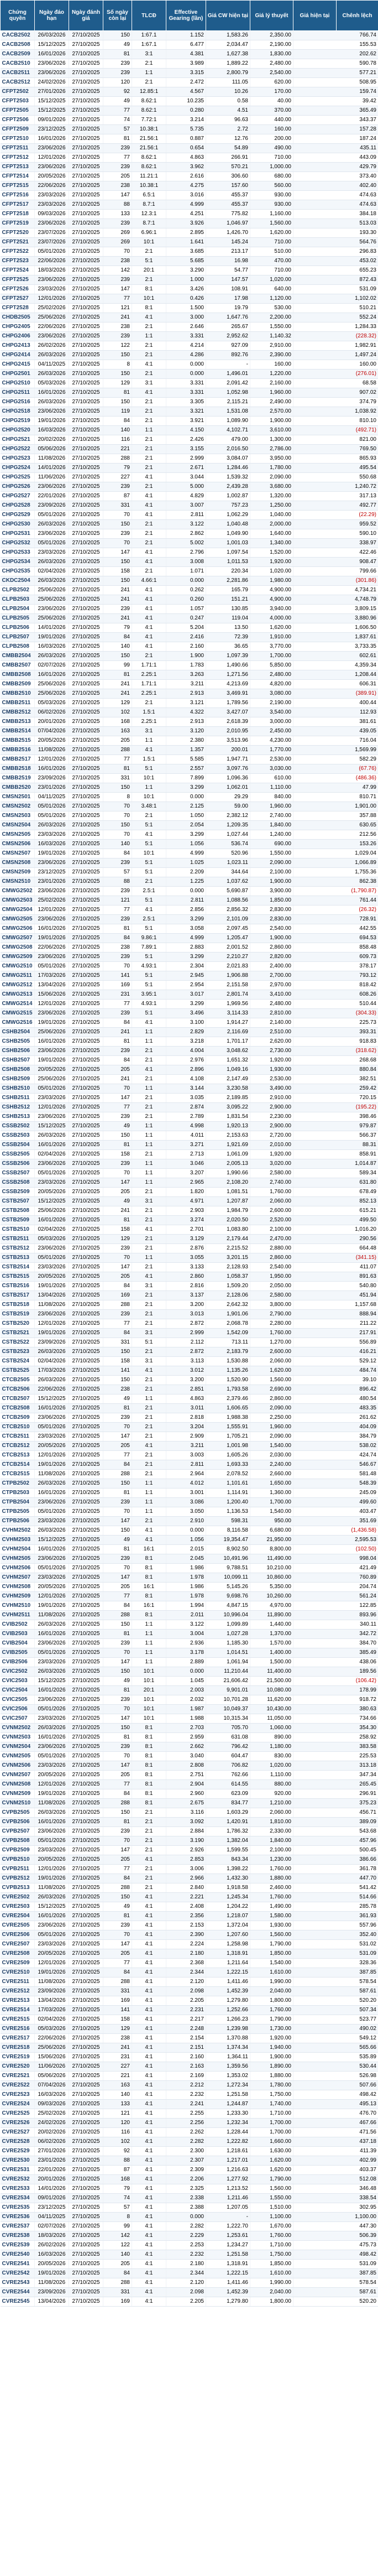 This screenshot has width=378, height=2576. What do you see at coordinates (18, 1907) in the screenshot?
I see `cell-warrant: CVRE2503` at bounding box center [18, 1907].